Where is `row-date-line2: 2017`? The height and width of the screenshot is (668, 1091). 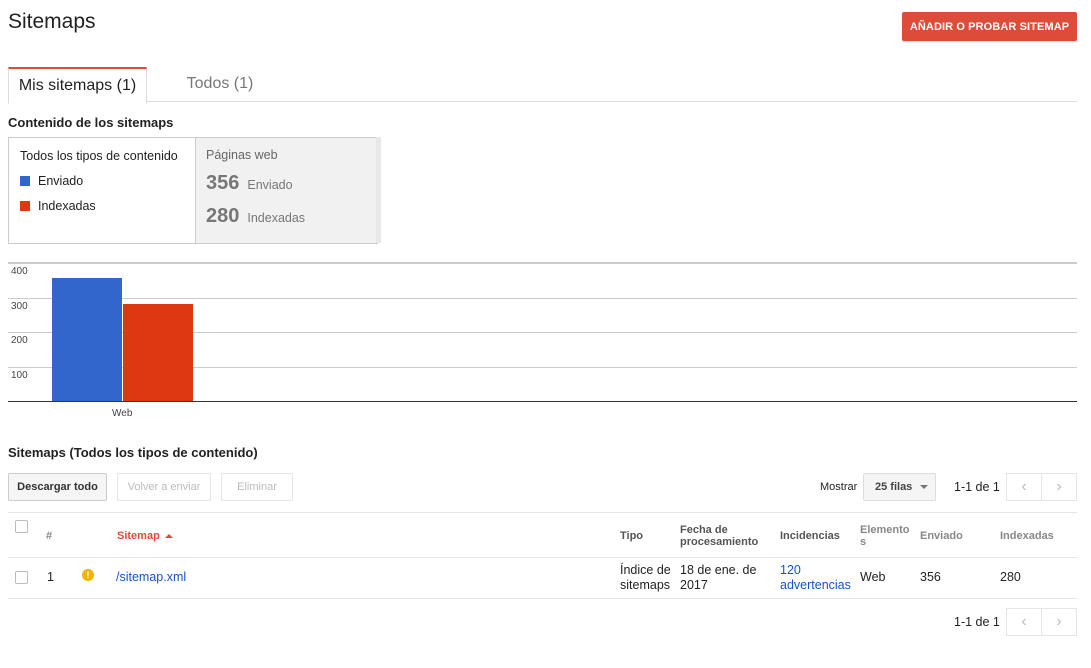 row-date-line2: 2017 is located at coordinates (694, 585).